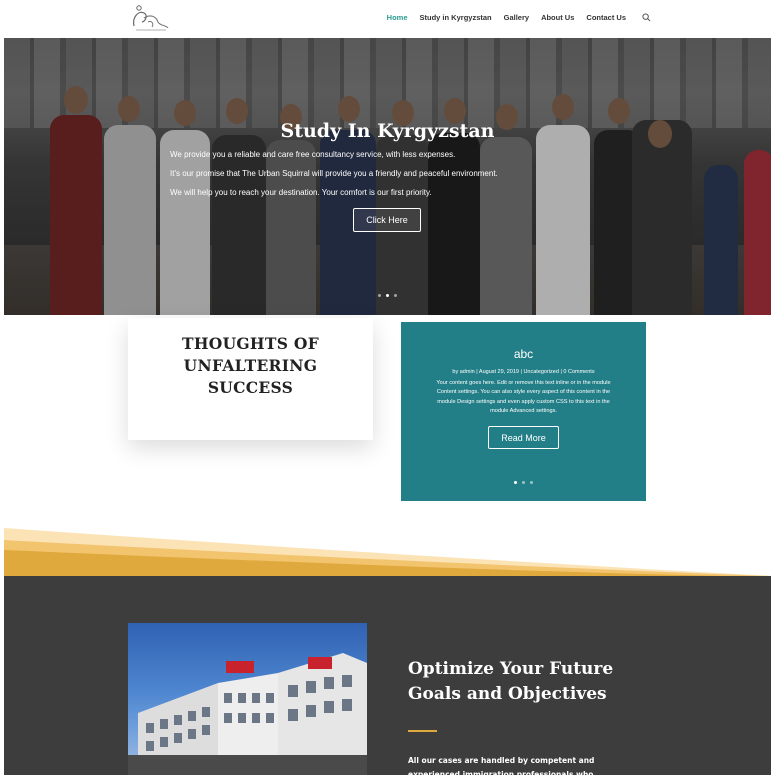 The image size is (779, 775). I want to click on post-title: abc, so click(523, 354).